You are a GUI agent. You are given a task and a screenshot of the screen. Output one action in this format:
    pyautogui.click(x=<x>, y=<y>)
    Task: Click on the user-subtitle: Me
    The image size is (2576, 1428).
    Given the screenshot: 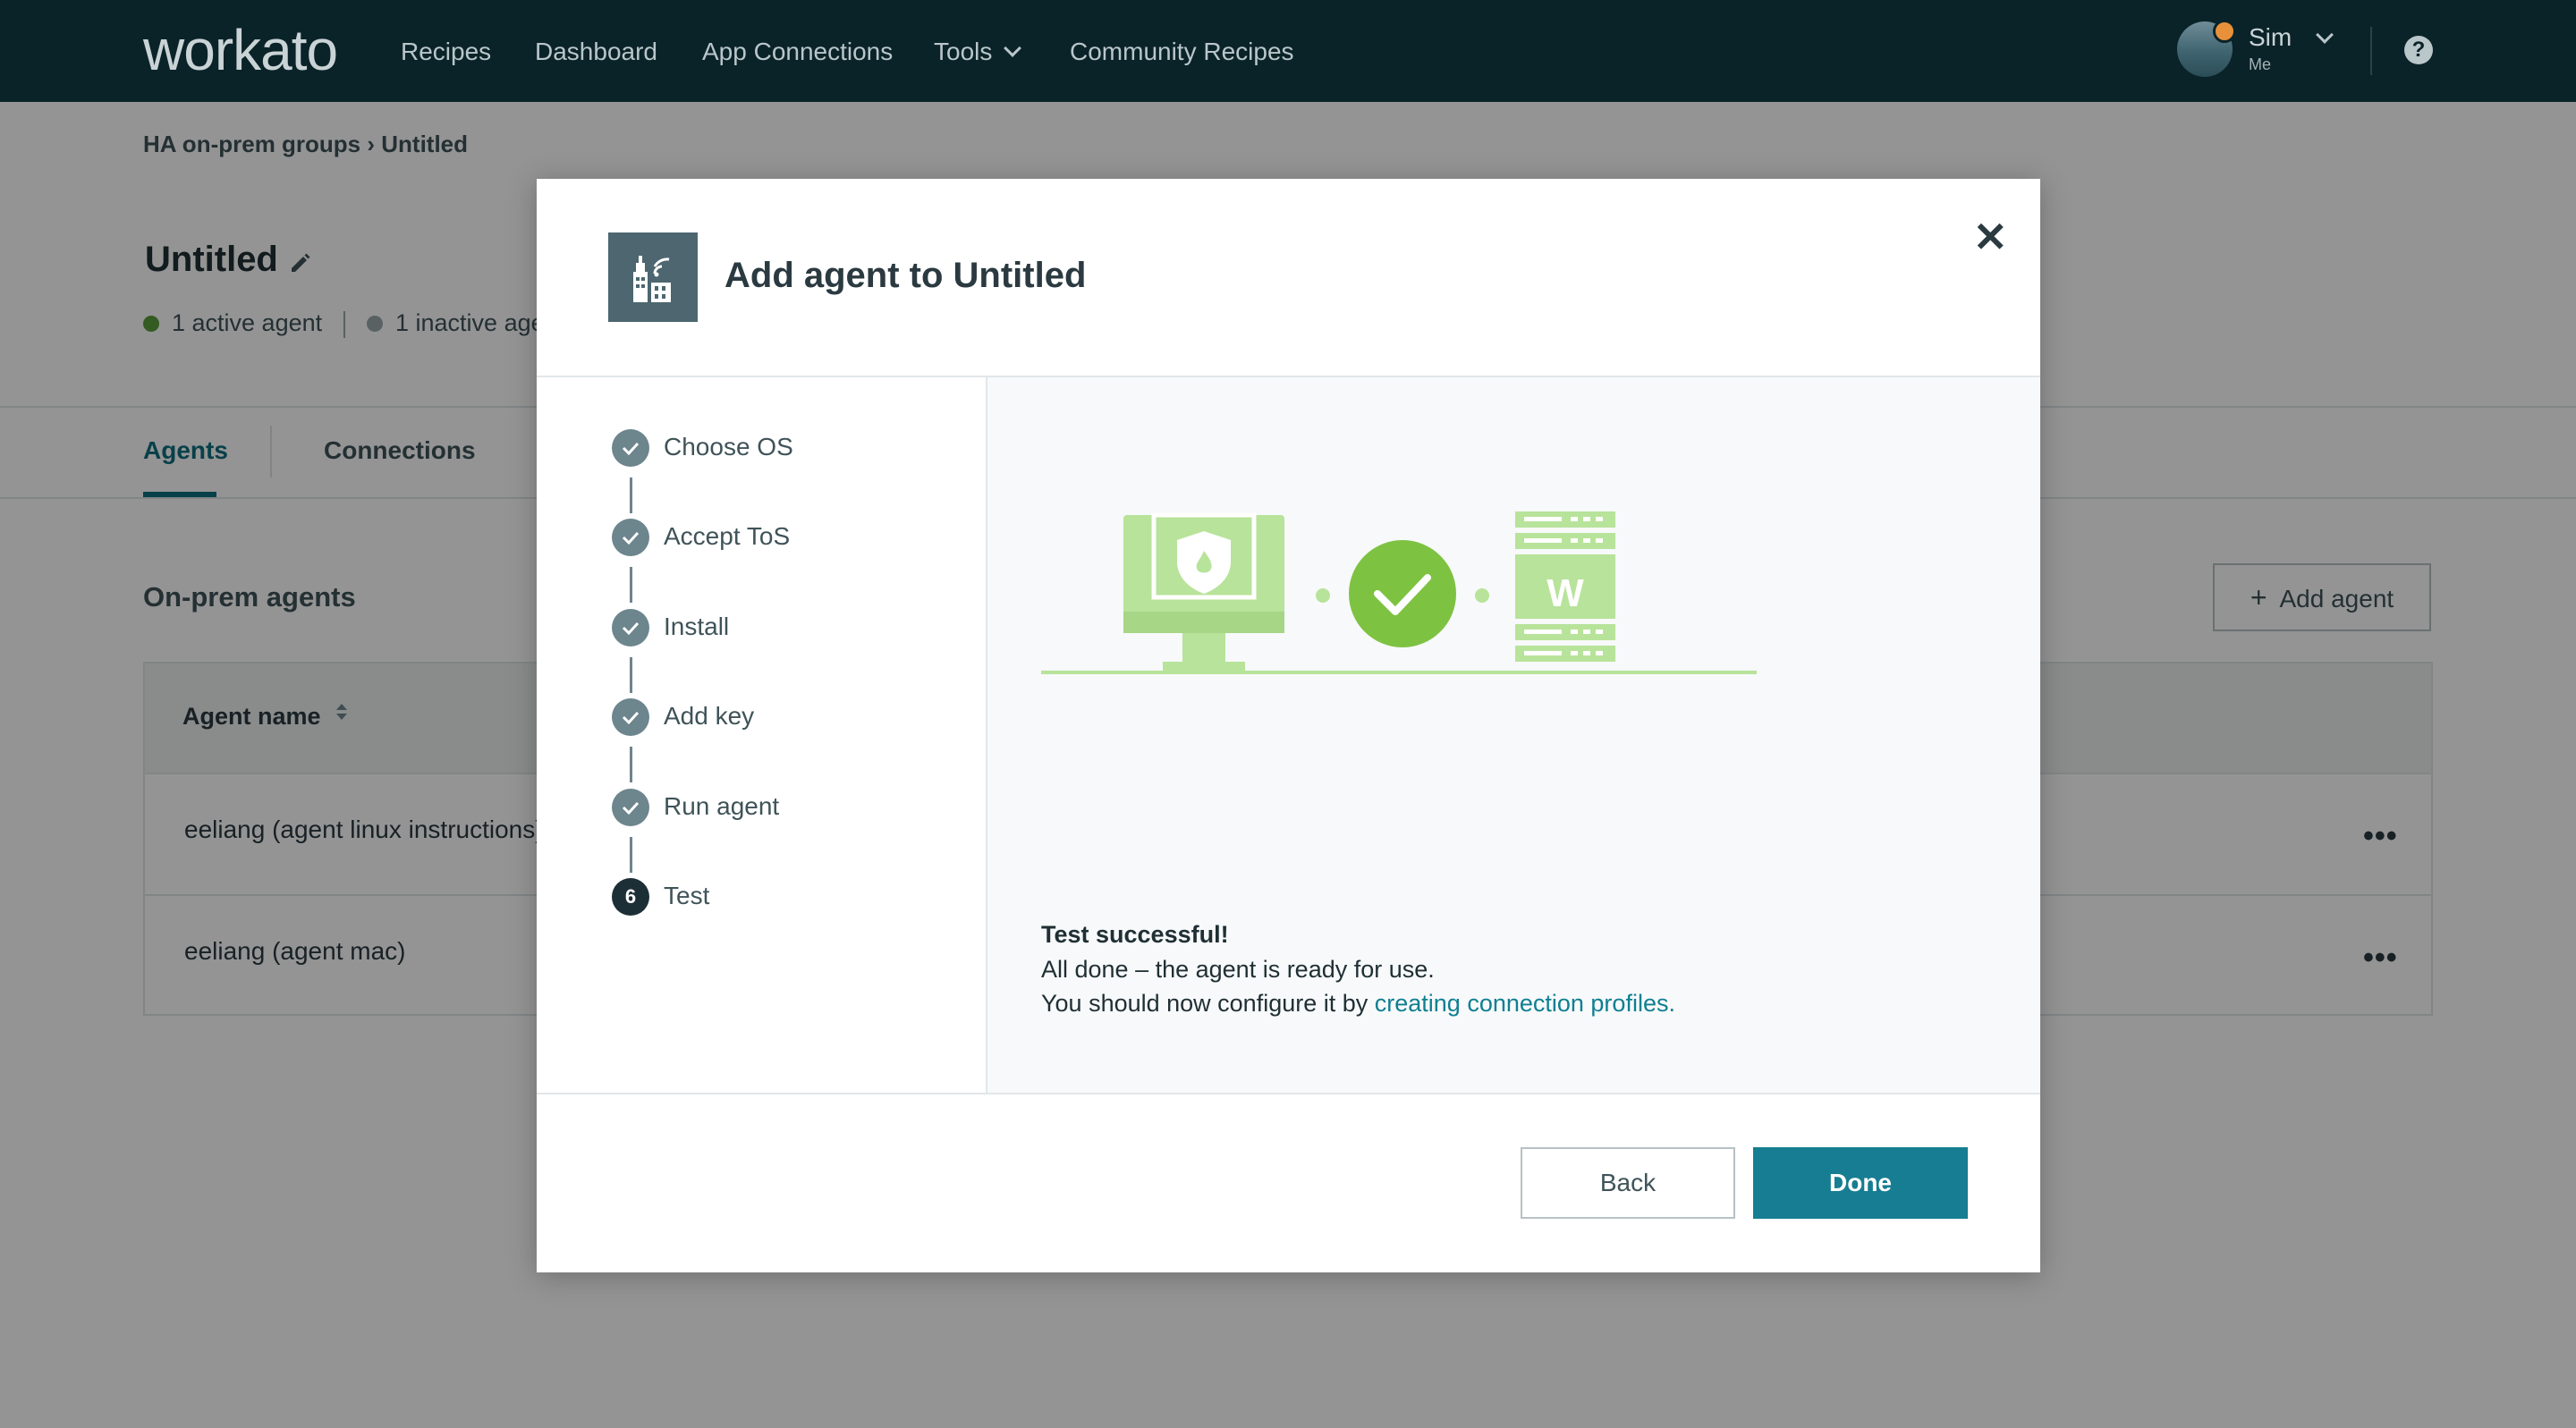 What is the action you would take?
    pyautogui.click(x=2260, y=64)
    